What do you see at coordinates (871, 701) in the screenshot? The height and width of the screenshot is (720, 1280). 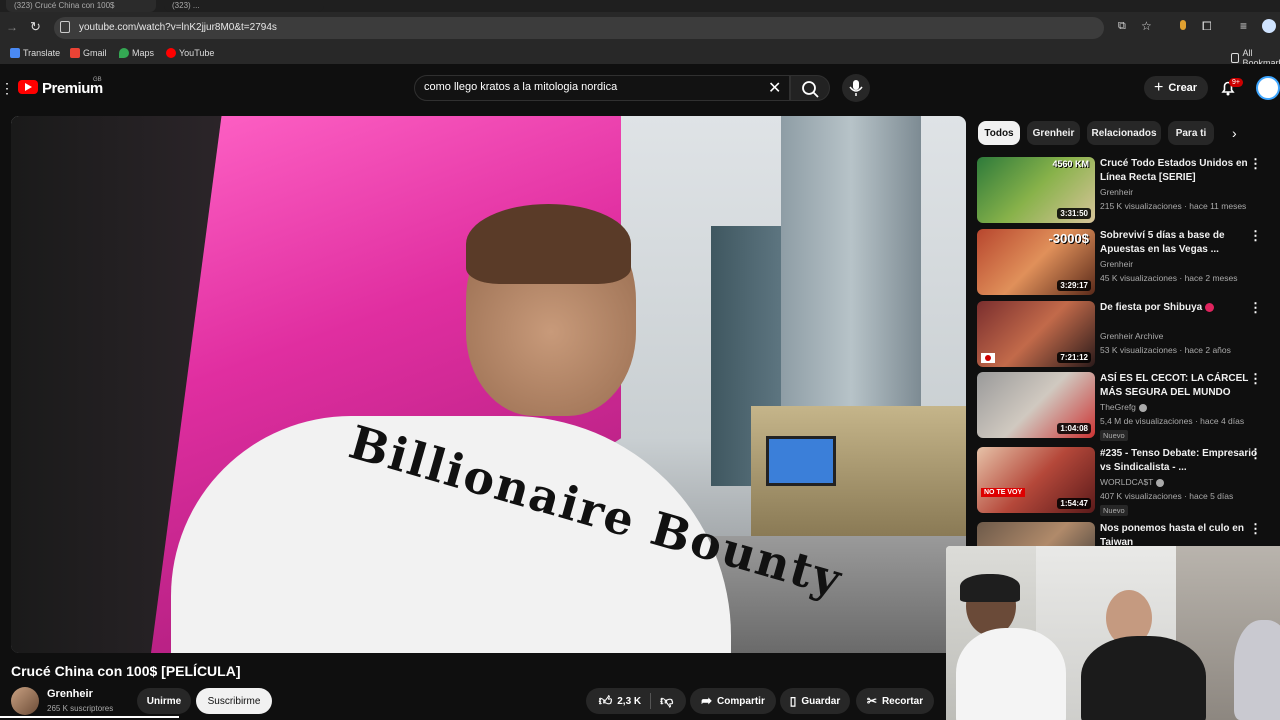 I see `scissors-icon: ✂` at bounding box center [871, 701].